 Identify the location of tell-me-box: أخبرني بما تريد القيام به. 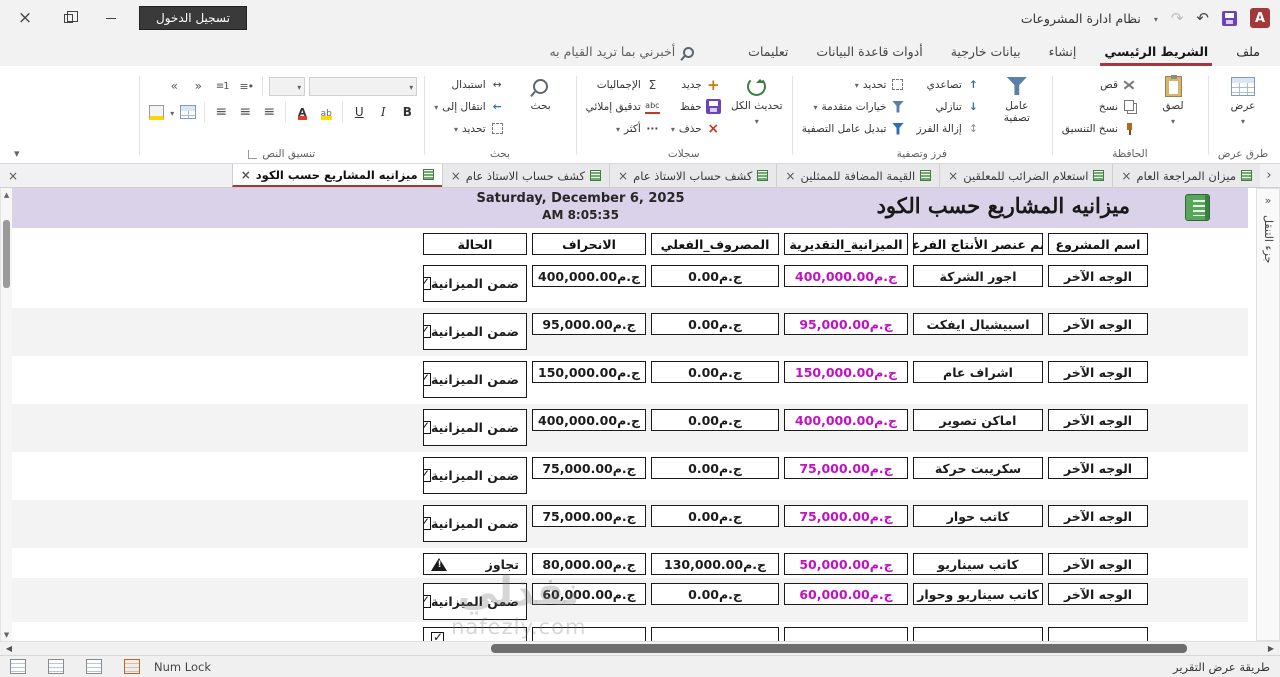
(622, 52).